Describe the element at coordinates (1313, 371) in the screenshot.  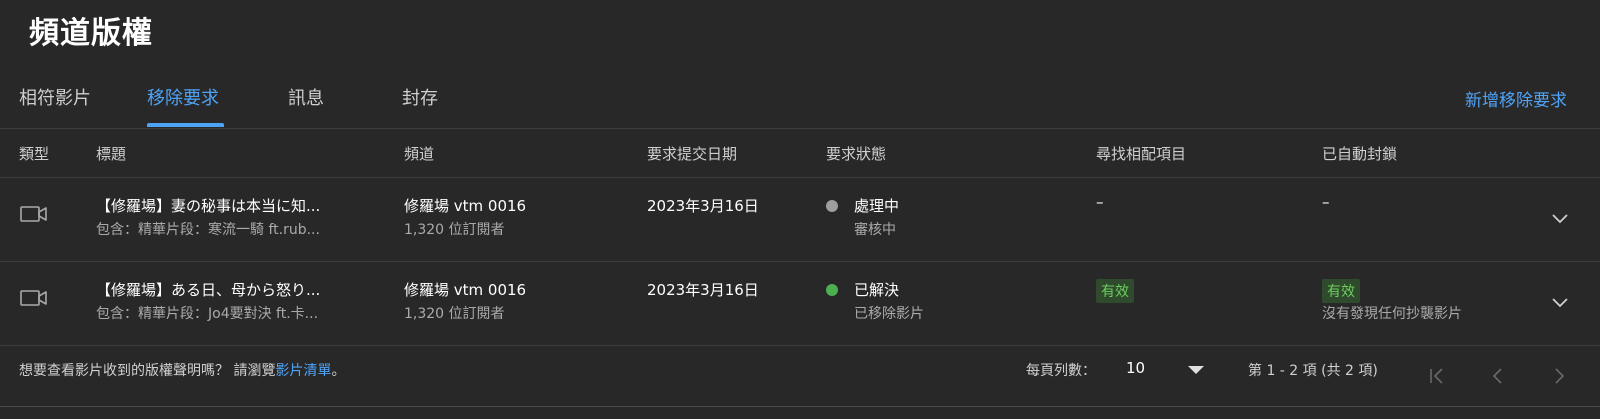
I see `pagination-range: 第 1 - 2 項 (共 2 項)` at that location.